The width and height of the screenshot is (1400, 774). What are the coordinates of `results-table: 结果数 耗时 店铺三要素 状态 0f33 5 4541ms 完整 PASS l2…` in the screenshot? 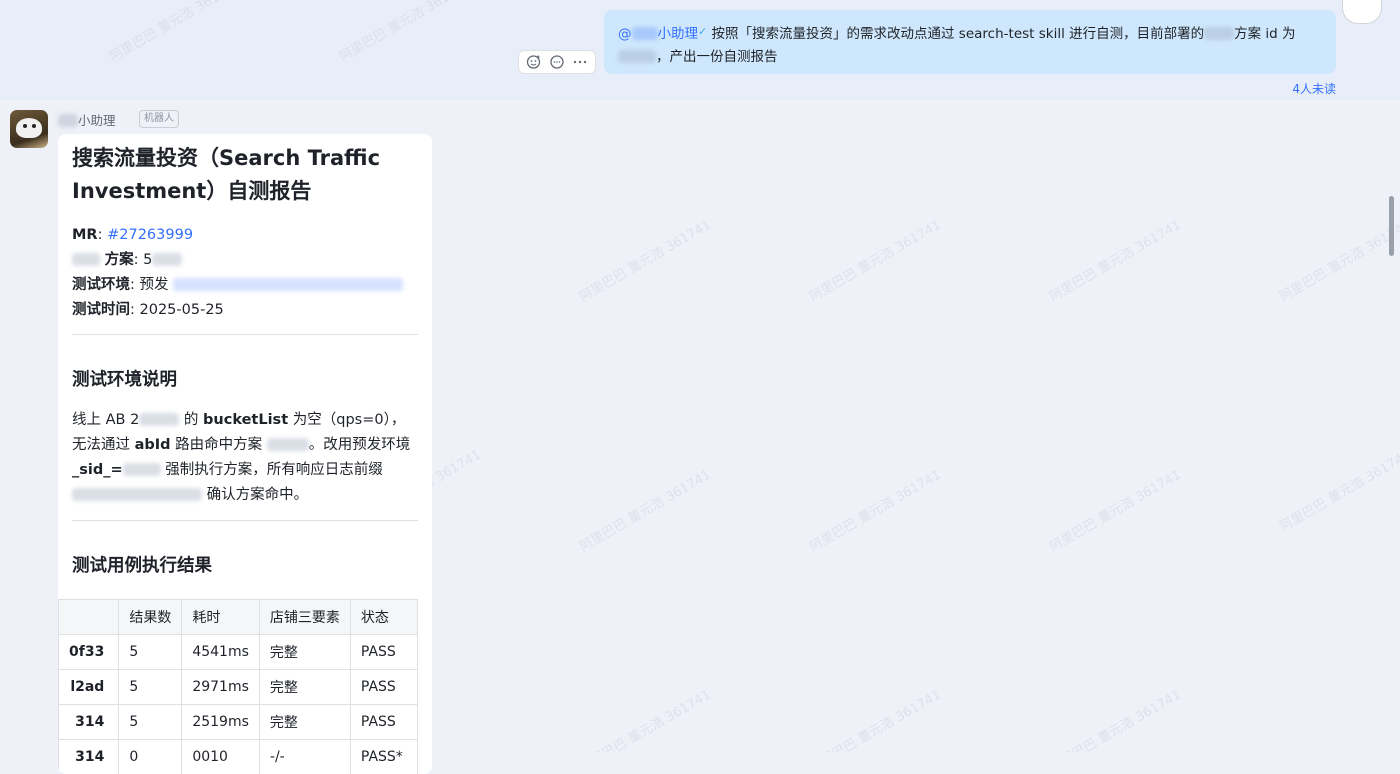 It's located at (238, 686).